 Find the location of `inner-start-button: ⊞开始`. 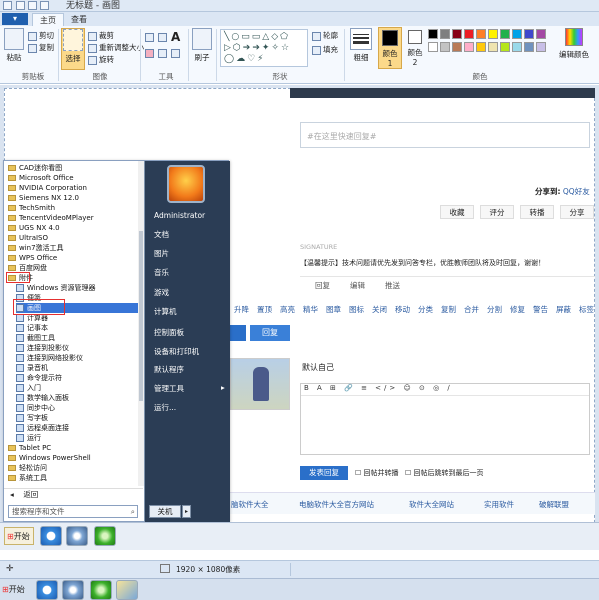

inner-start-button: ⊞开始 is located at coordinates (19, 536).